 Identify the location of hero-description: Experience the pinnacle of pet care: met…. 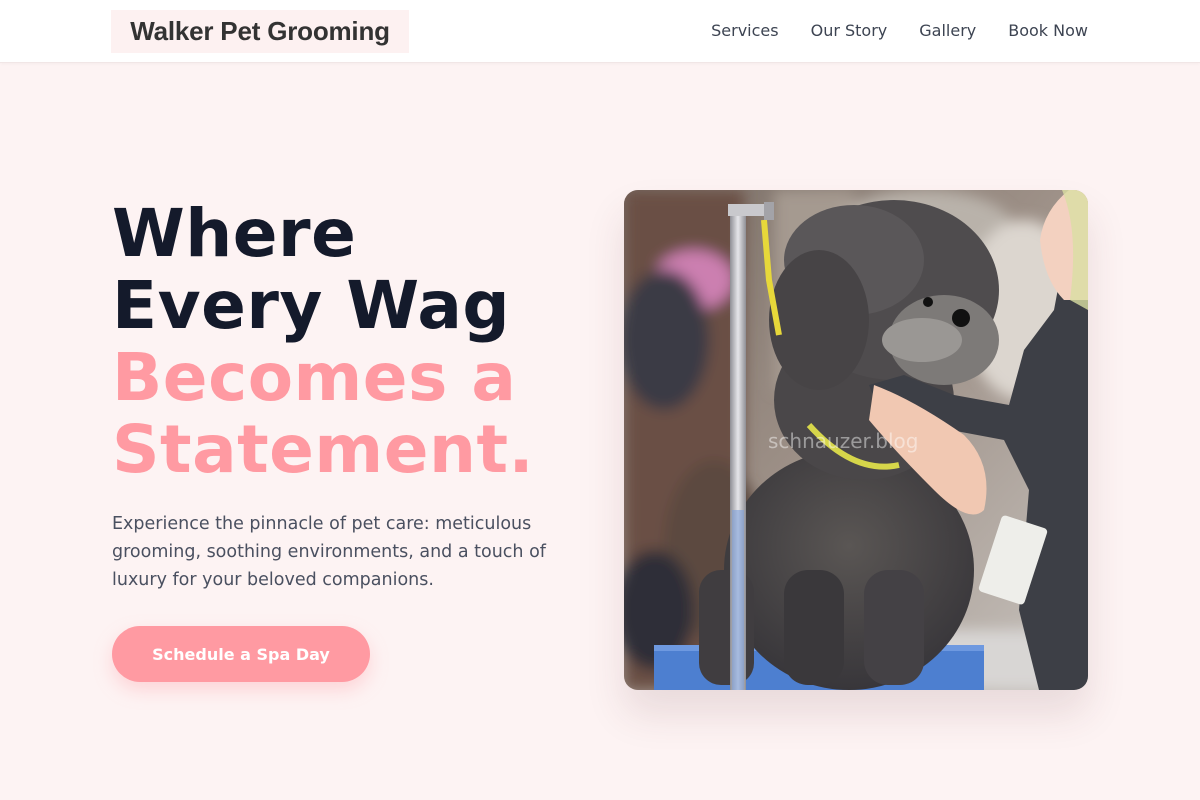
(329, 552).